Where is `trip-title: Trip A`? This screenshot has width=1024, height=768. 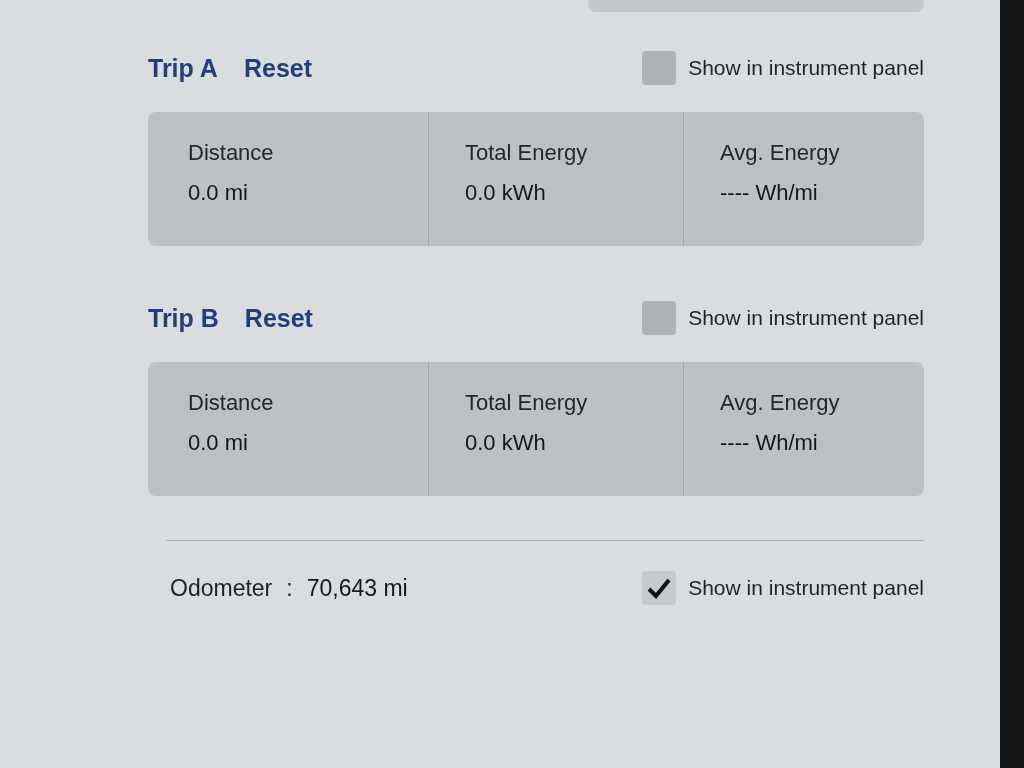
trip-title: Trip A is located at coordinates (183, 68).